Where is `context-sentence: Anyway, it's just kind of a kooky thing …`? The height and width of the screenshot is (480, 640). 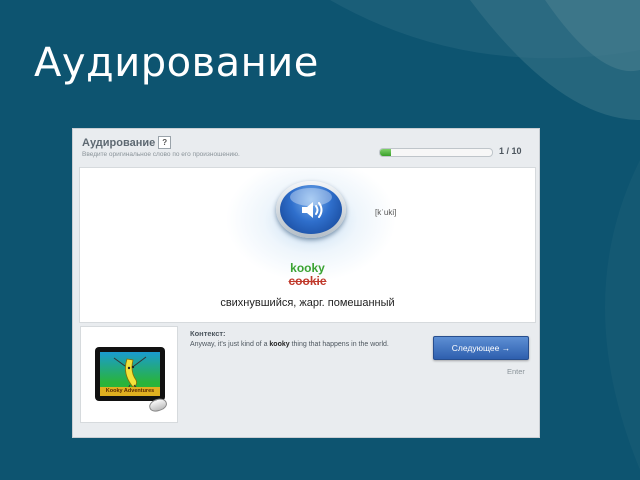 context-sentence: Anyway, it's just kind of a kooky thing … is located at coordinates (297, 345).